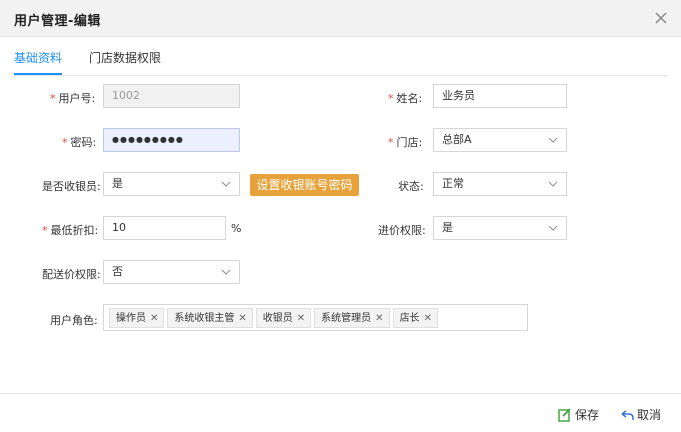 The width and height of the screenshot is (681, 432). What do you see at coordinates (457, 139) in the screenshot?
I see `store-select-value: 总部A` at bounding box center [457, 139].